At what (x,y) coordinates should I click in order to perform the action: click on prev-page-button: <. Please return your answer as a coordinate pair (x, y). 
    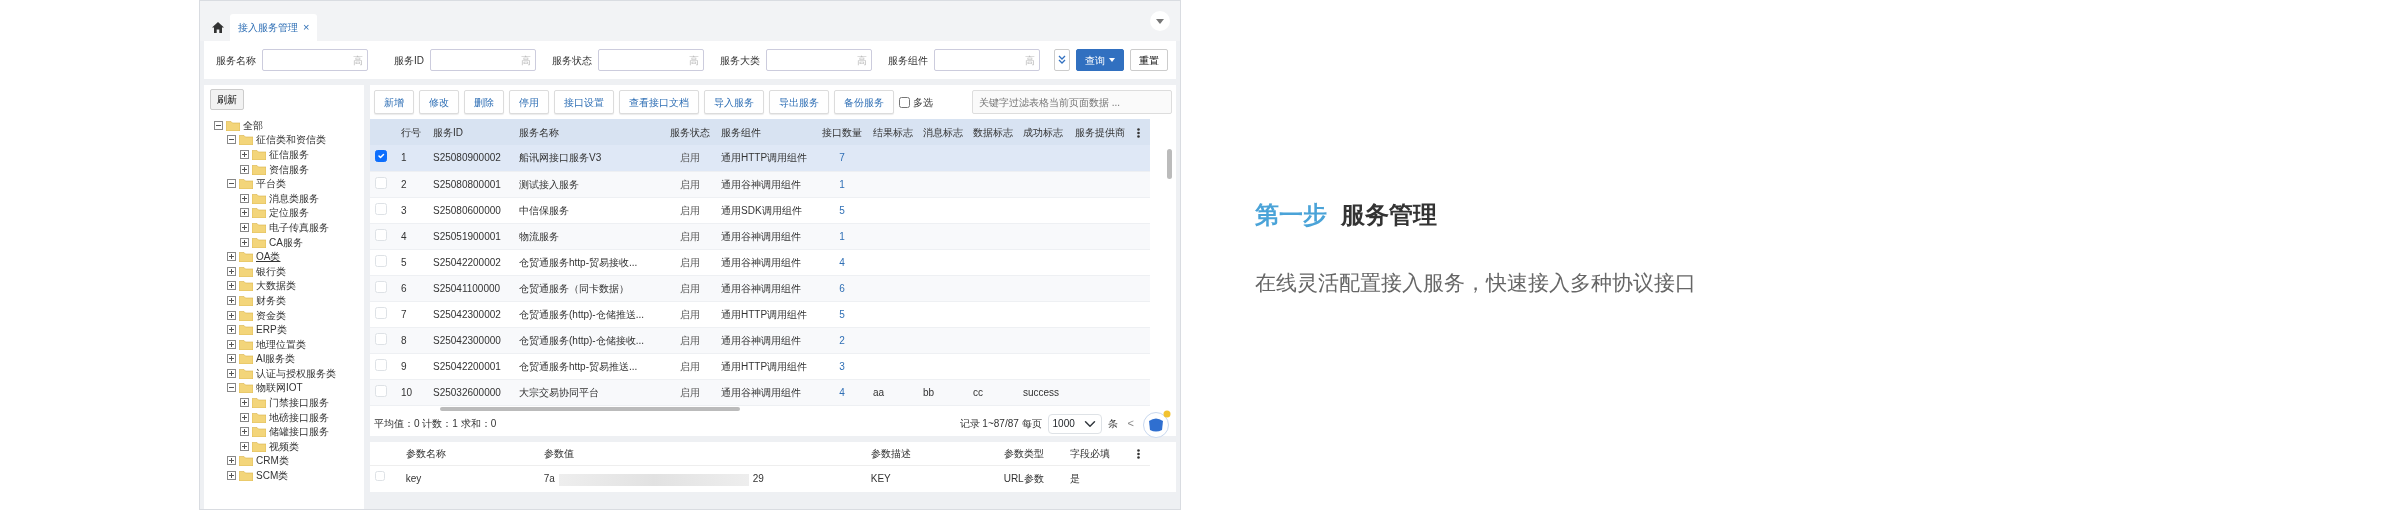
    Looking at the image, I should click on (1130, 423).